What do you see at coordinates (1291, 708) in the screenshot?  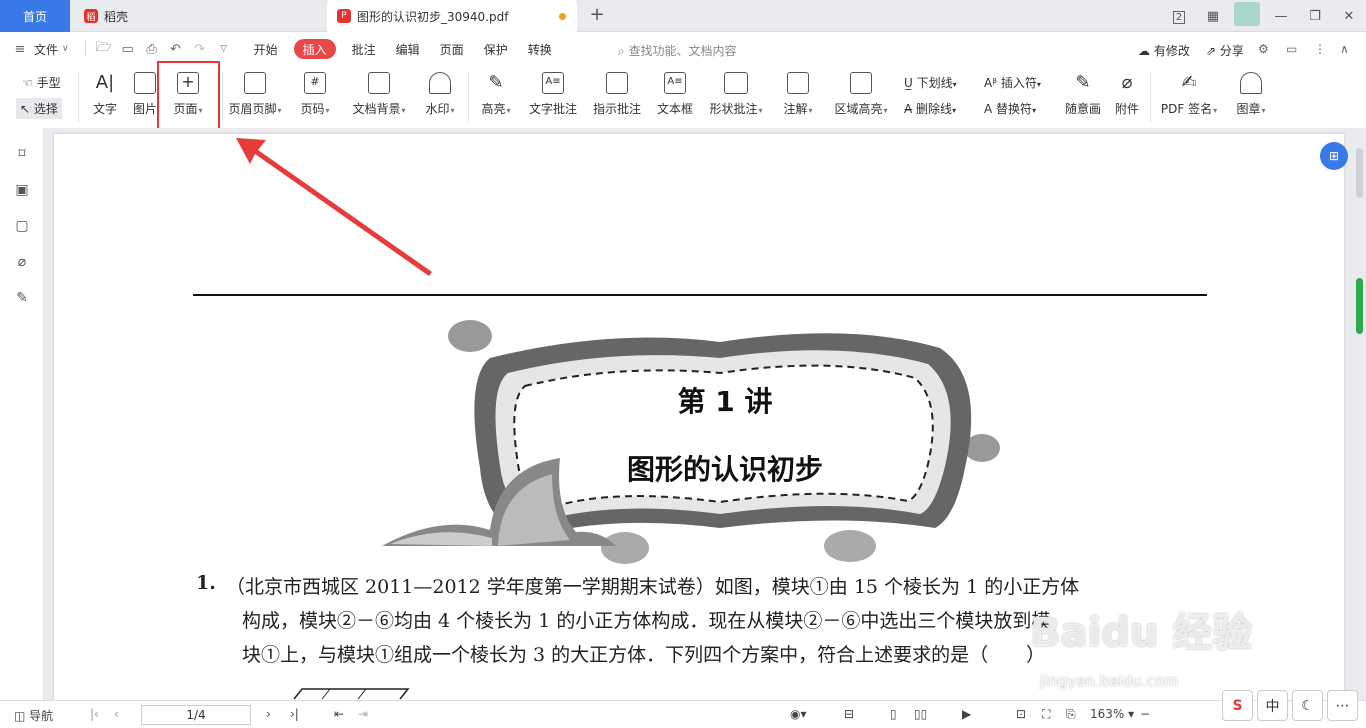 I see `ime-toolbar: S 中 ☾ ⋯` at bounding box center [1291, 708].